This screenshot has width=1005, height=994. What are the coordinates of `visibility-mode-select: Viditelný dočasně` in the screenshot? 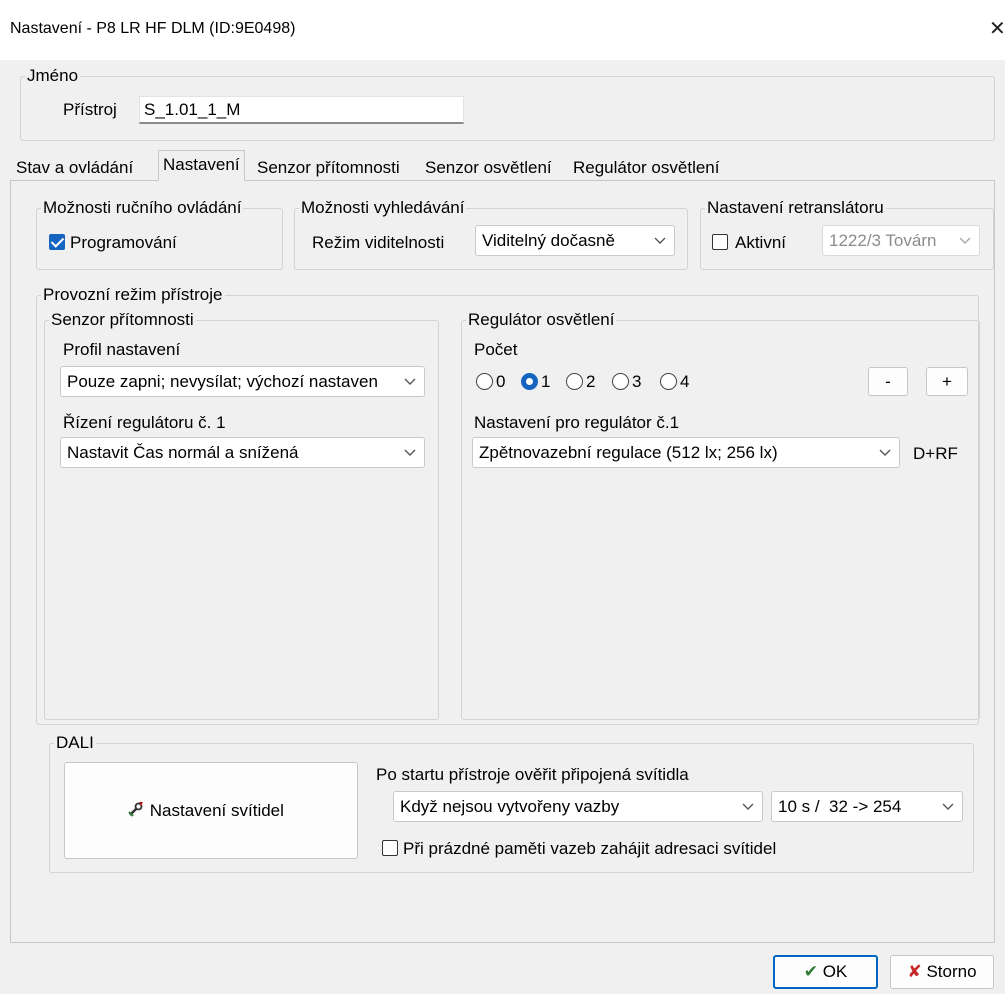 It's located at (575, 240).